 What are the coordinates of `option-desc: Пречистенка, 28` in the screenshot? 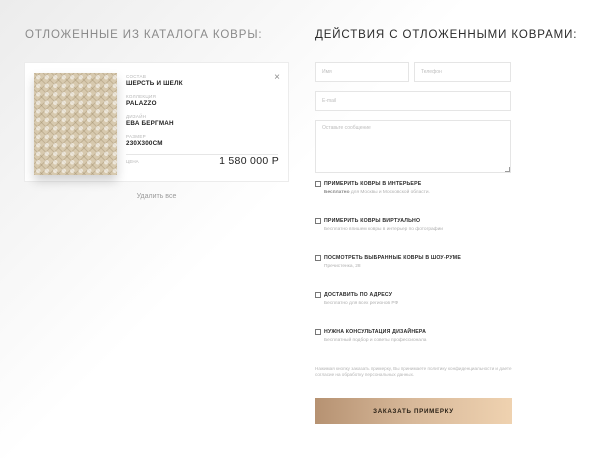 It's located at (342, 266).